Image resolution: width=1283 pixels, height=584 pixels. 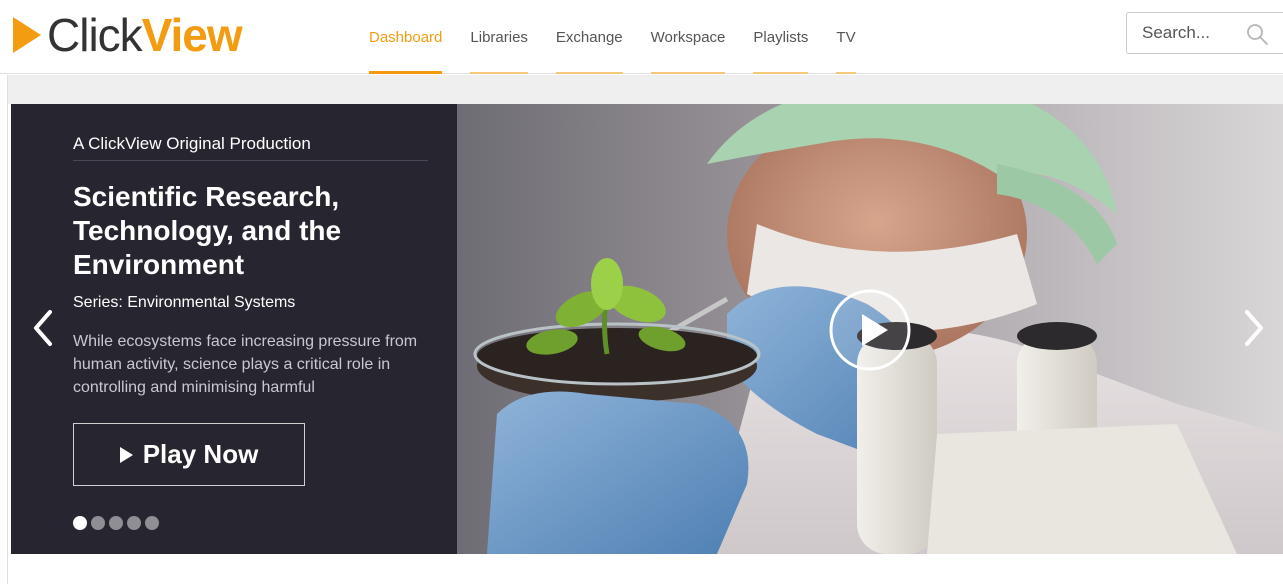 What do you see at coordinates (845, 37) in the screenshot?
I see `nav-tv: TV` at bounding box center [845, 37].